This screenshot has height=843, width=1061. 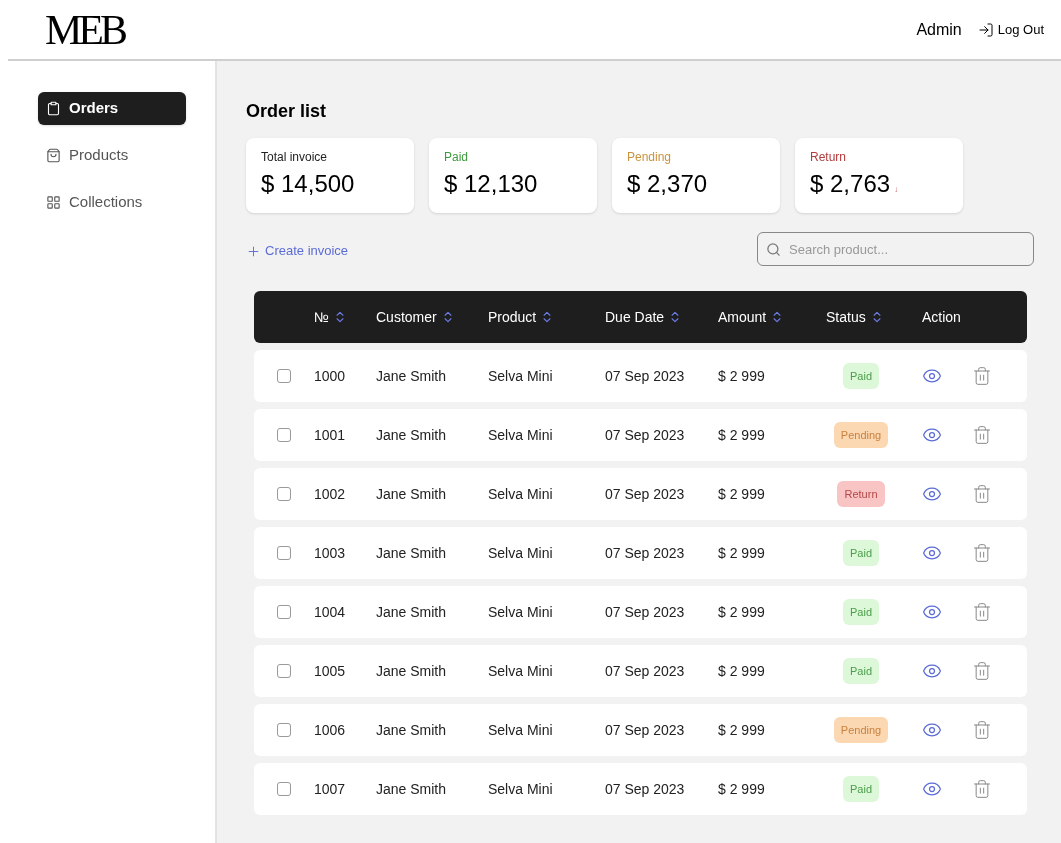 I want to click on nav-item: Collections, so click(x=112, y=202).